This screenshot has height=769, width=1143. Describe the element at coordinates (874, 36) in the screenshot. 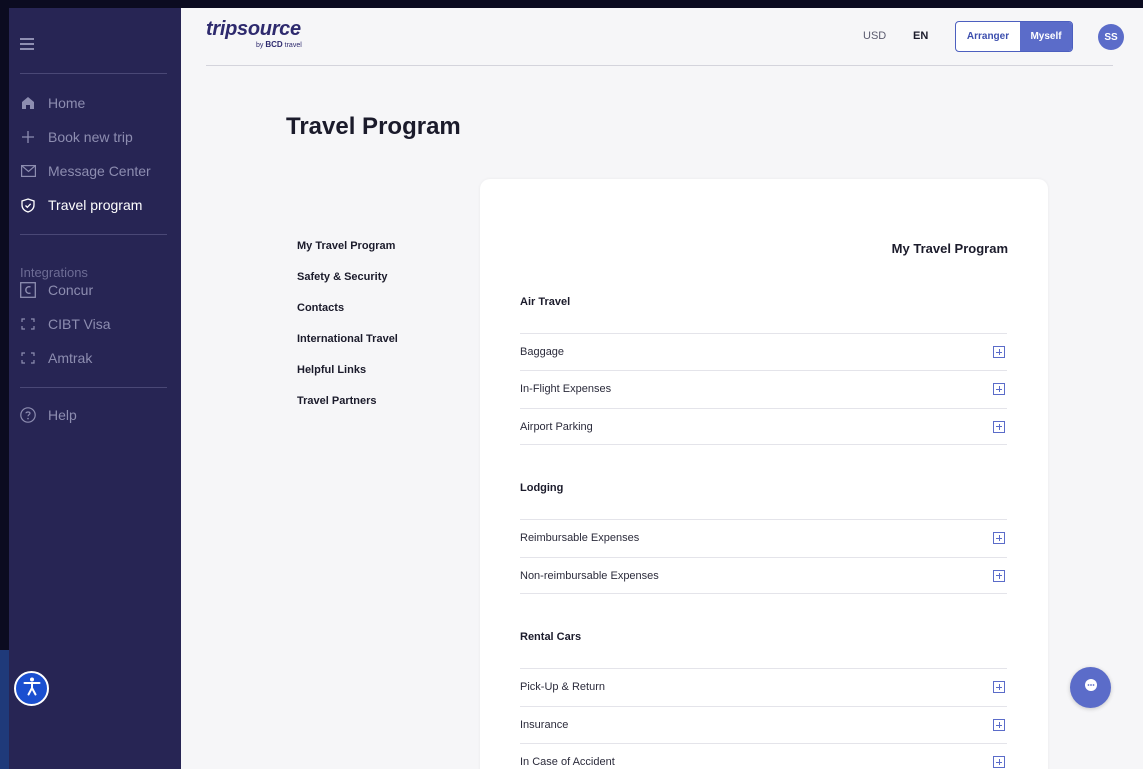

I see `currency-selector: USD` at that location.